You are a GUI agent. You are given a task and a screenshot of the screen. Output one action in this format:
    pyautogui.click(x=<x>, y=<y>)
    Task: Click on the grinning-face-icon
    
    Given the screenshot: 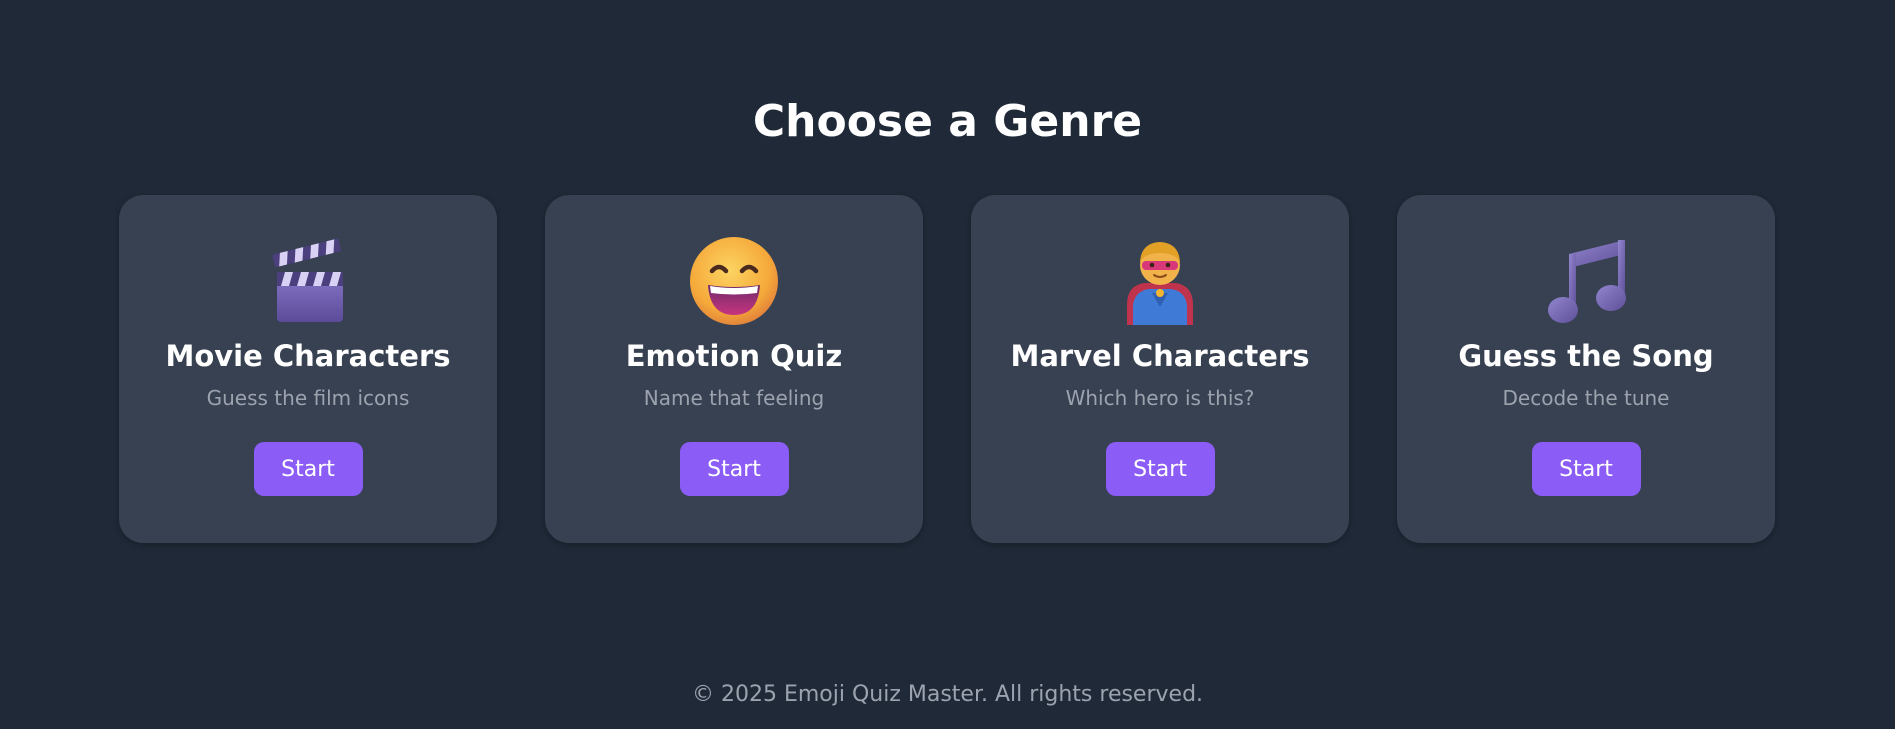 What is the action you would take?
    pyautogui.click(x=734, y=281)
    